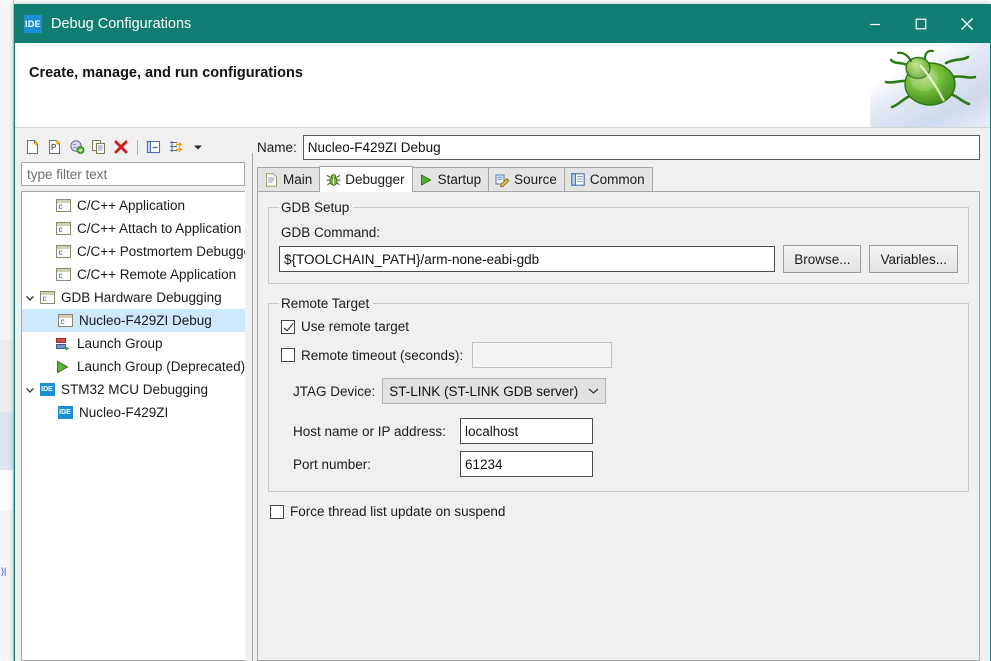 This screenshot has width=991, height=661. Describe the element at coordinates (355, 326) in the screenshot. I see `use-remote-target-label: Use remote target` at that location.